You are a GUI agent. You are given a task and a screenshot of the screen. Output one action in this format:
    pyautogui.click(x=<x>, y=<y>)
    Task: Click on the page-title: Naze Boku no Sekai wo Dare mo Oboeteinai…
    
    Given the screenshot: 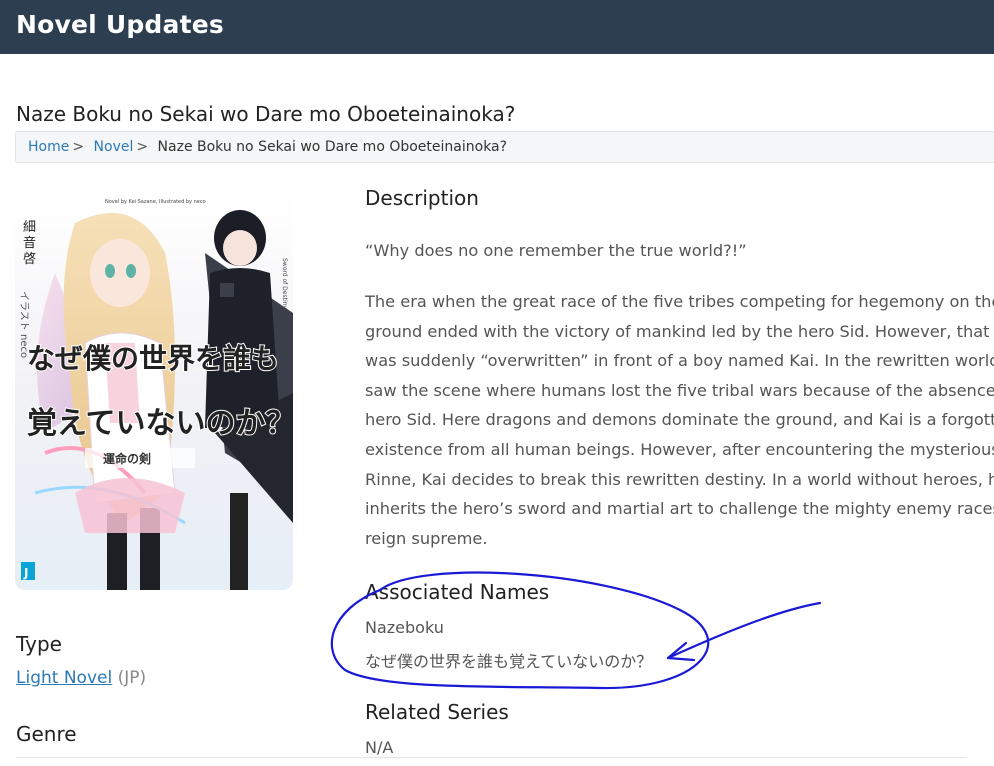 What is the action you would take?
    pyautogui.click(x=266, y=114)
    